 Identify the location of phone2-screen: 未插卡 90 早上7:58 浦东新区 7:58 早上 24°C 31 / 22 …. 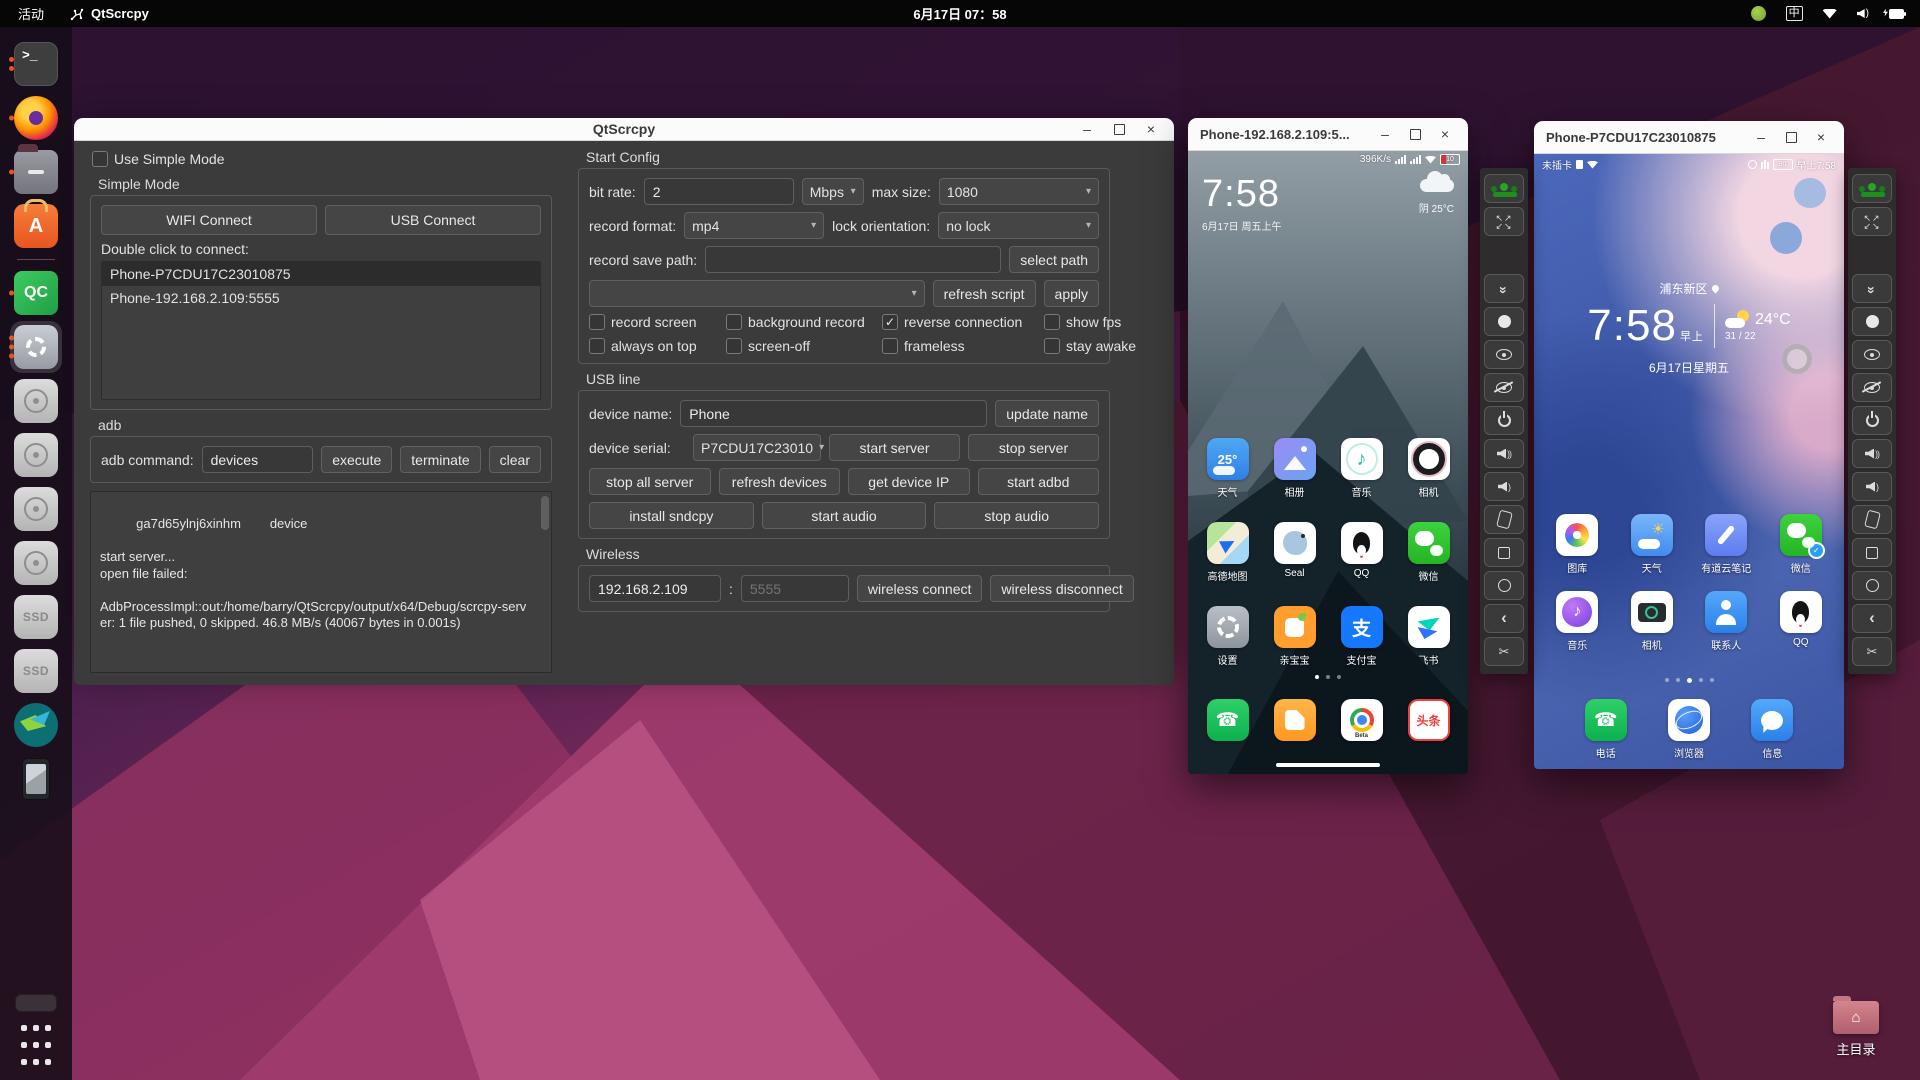
(1689, 461).